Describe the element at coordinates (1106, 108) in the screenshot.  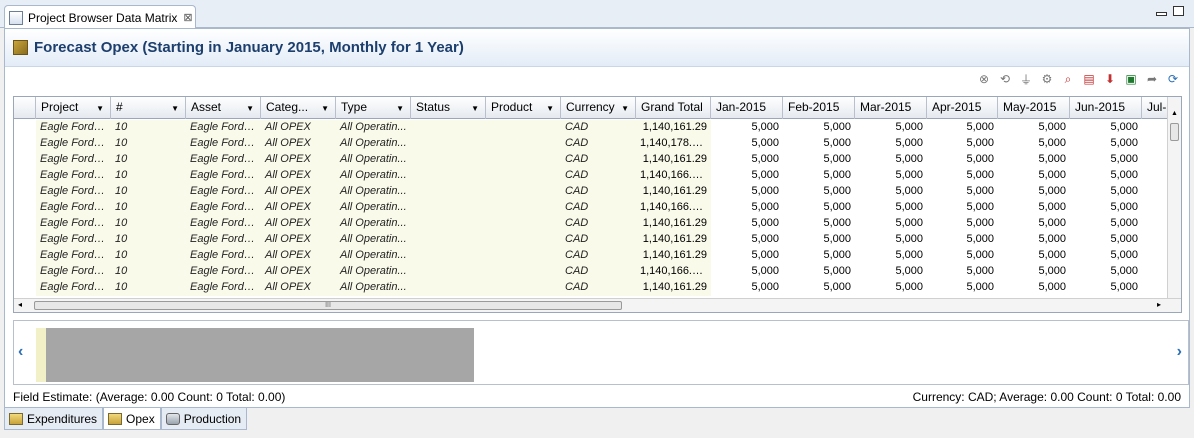
I see `column-header: Jun-2015` at that location.